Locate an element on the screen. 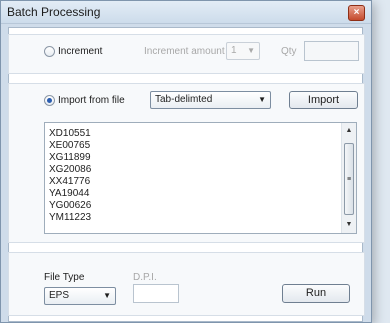 This screenshot has height=323, width=390. increment-amount-select: 1 ▼ is located at coordinates (243, 51).